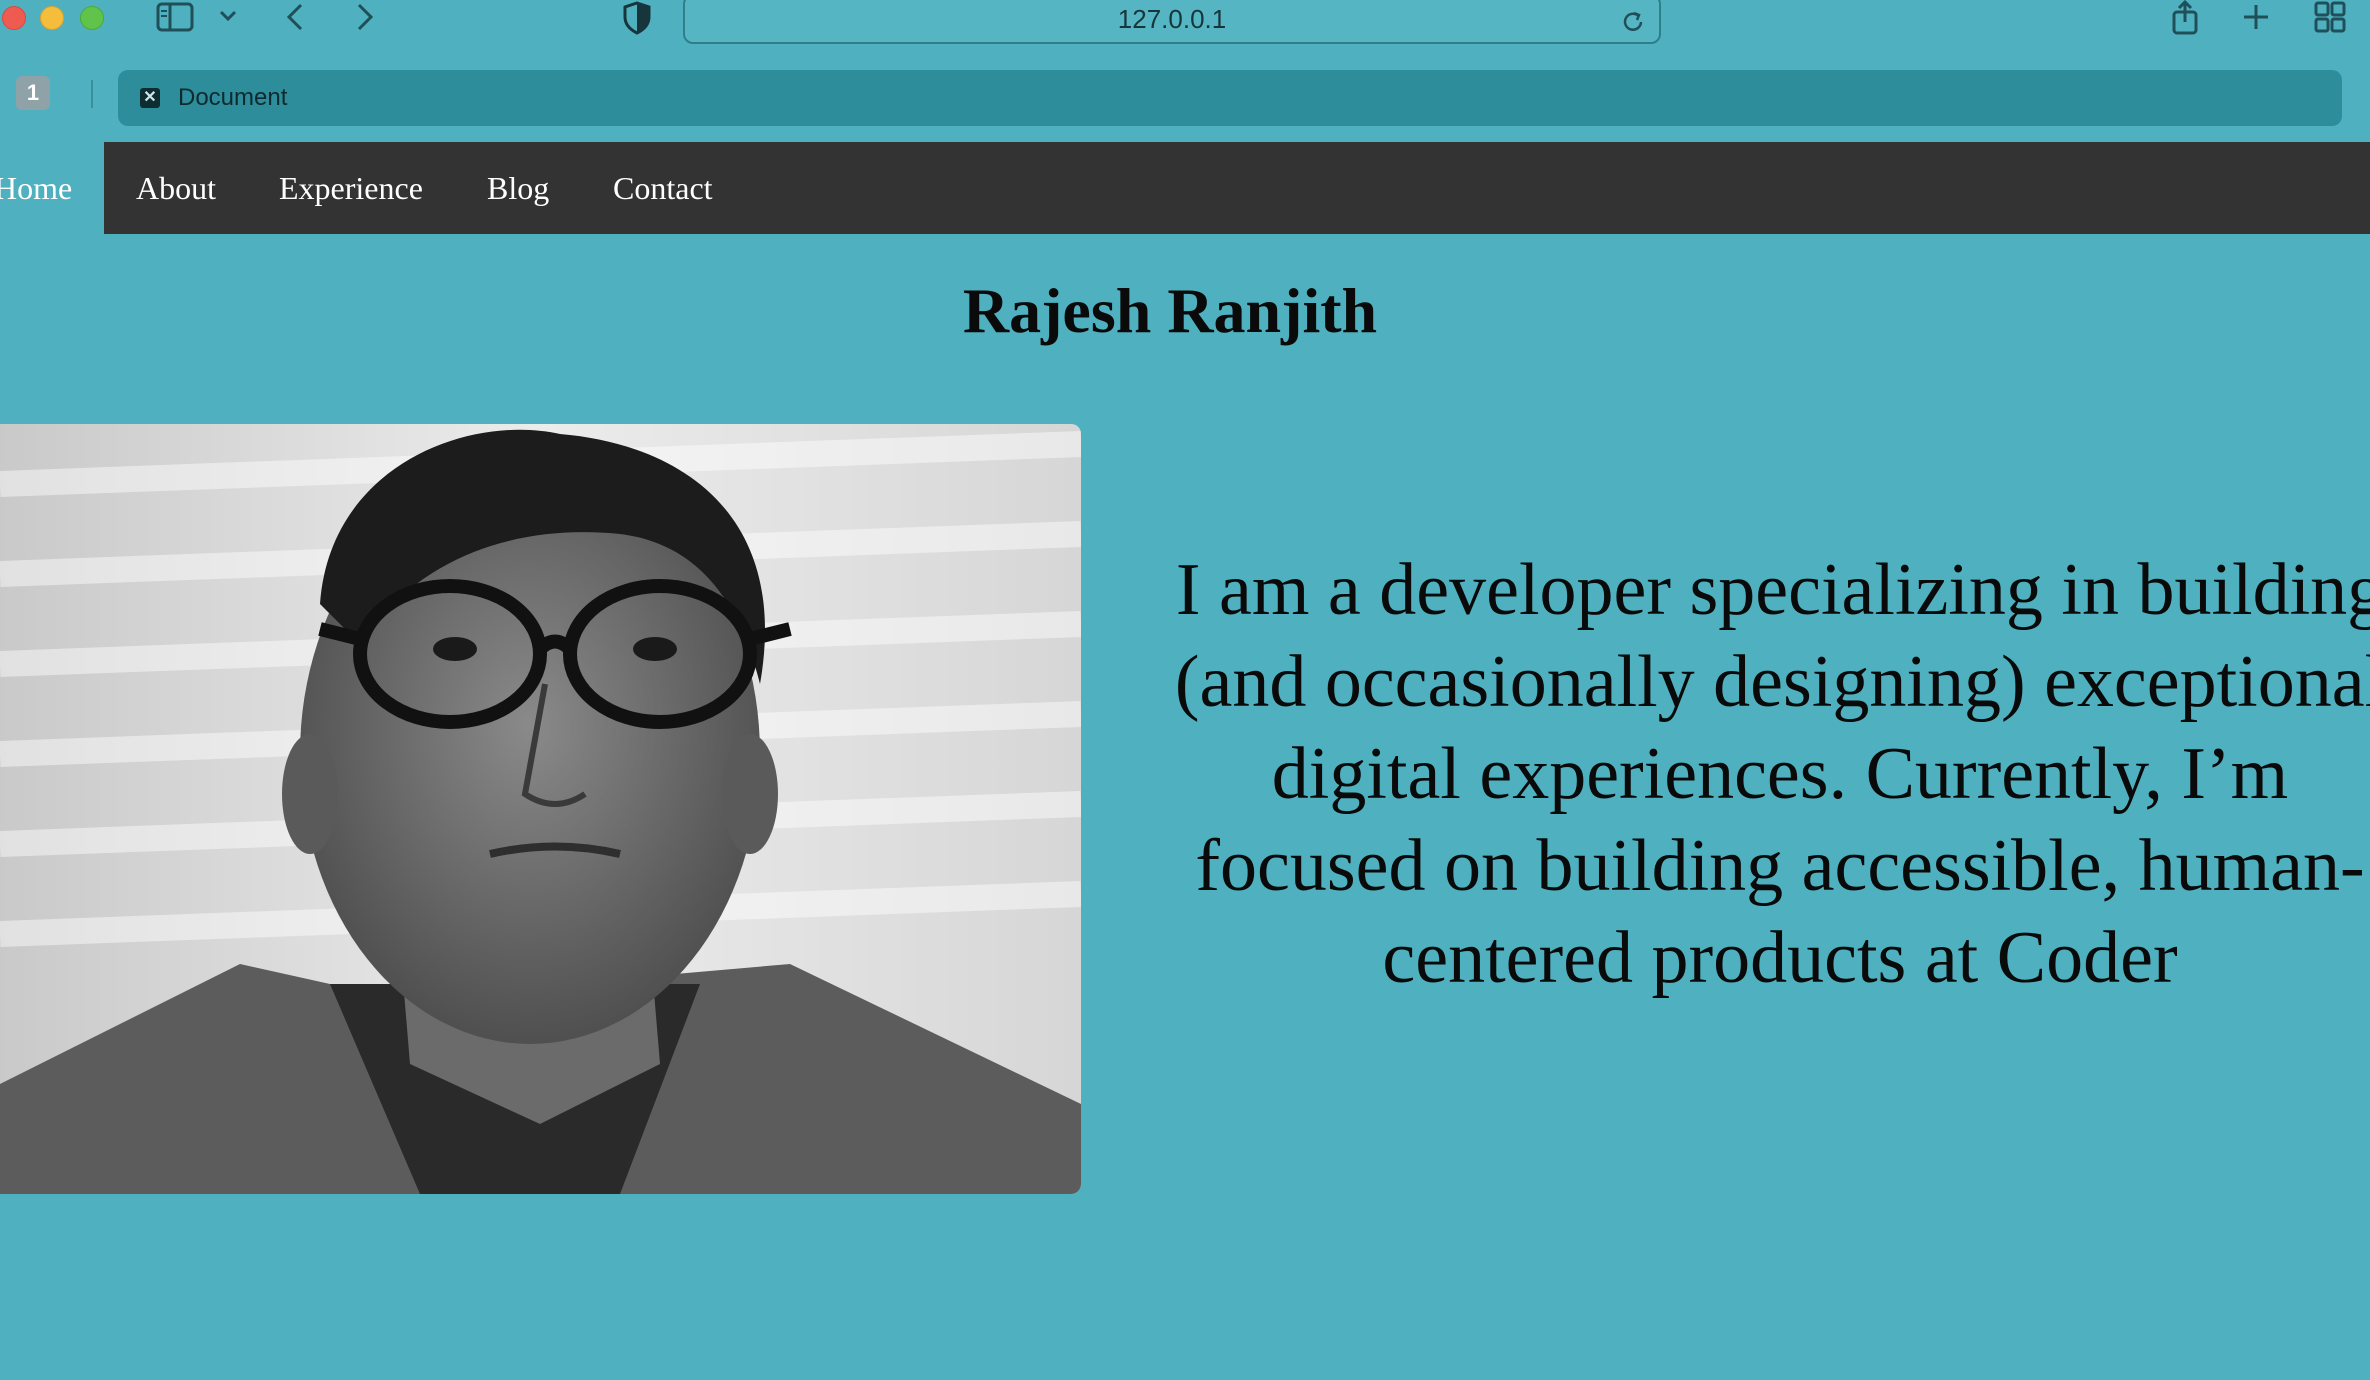  What do you see at coordinates (365, 17) in the screenshot?
I see `forward-icon` at bounding box center [365, 17].